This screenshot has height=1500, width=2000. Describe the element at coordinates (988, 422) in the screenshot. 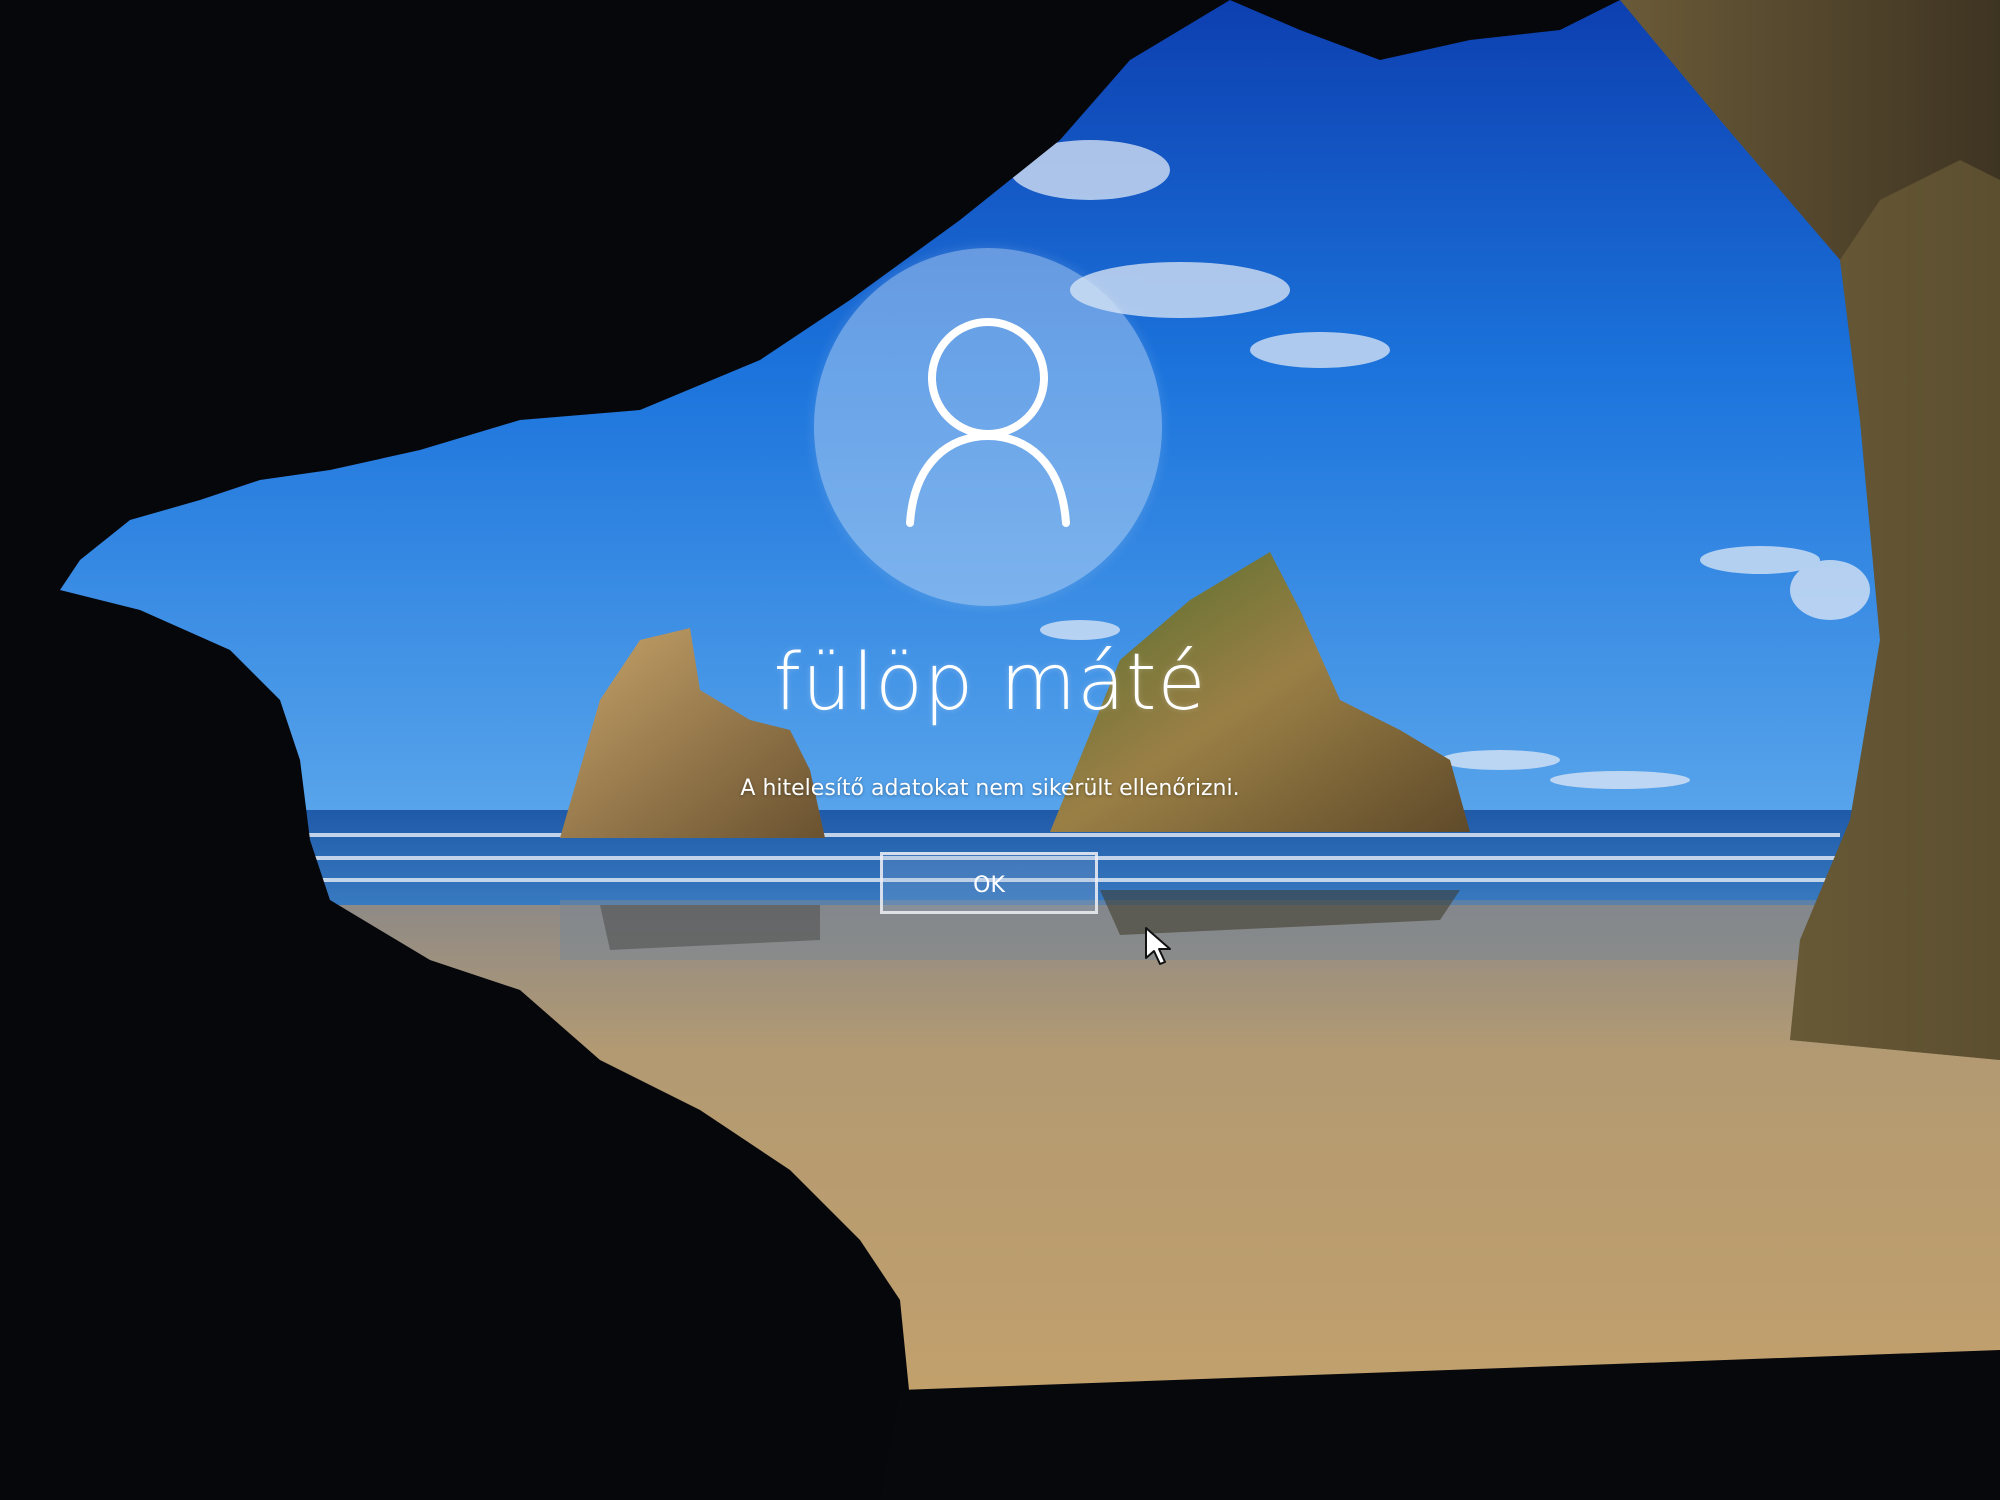

I see `user-avatar-icon` at that location.